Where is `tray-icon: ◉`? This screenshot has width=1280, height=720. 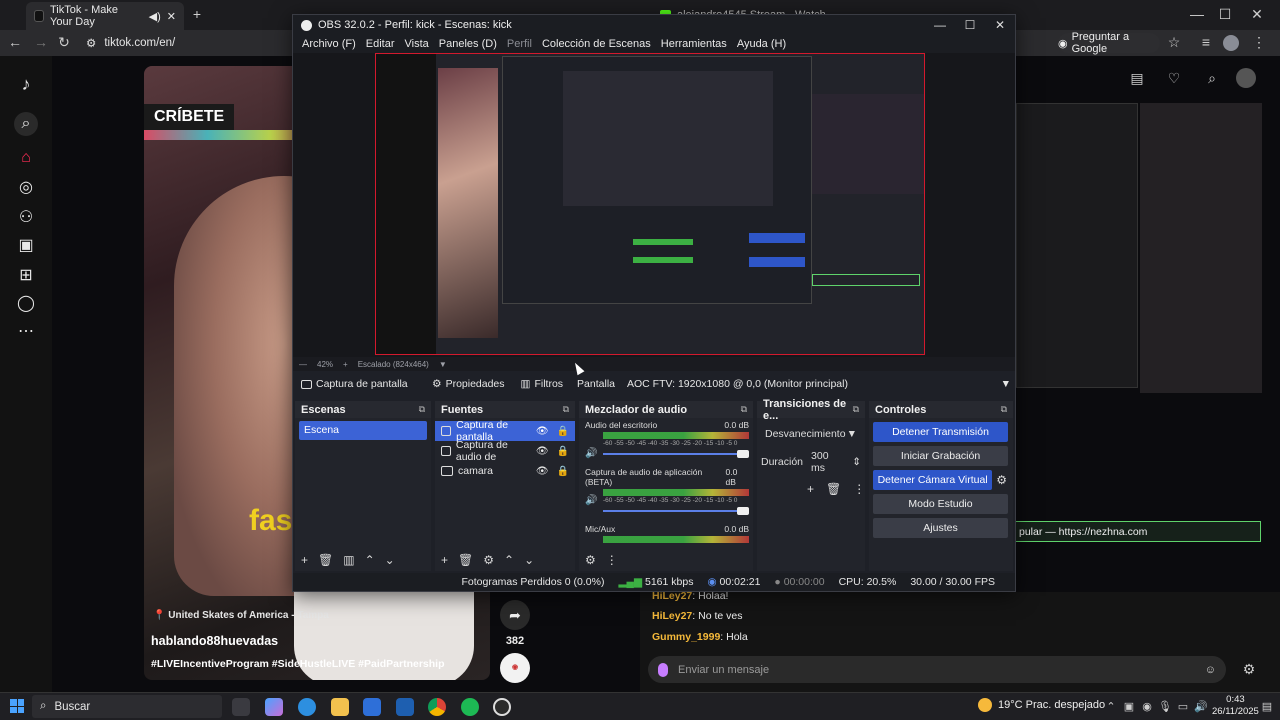
tray-icon: ◉ is located at coordinates (1147, 706).